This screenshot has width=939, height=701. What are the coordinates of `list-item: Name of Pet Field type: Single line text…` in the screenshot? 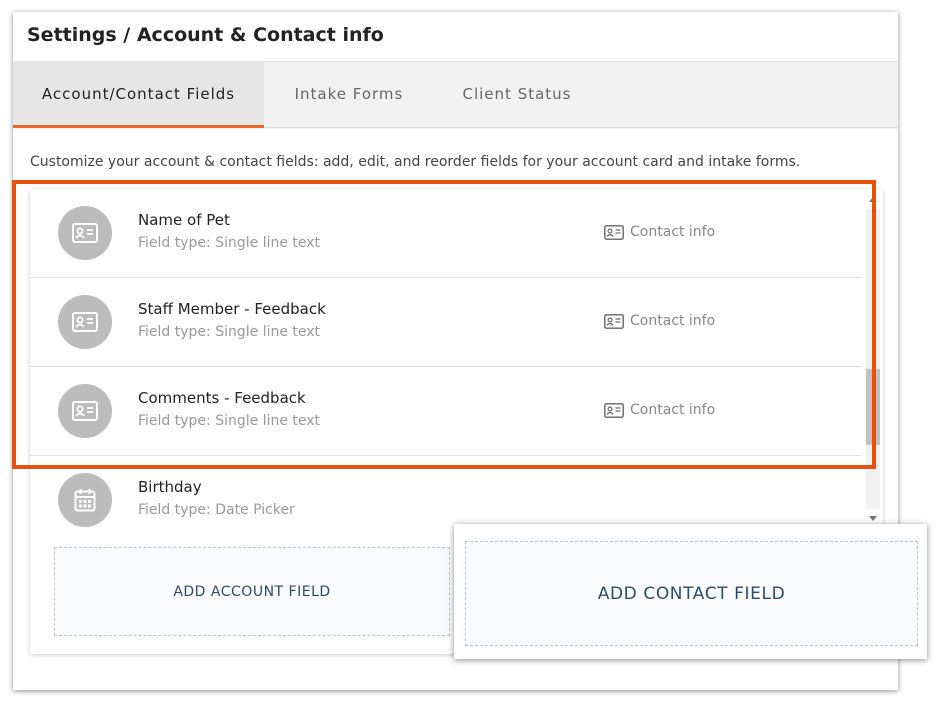 It's located at (446, 233).